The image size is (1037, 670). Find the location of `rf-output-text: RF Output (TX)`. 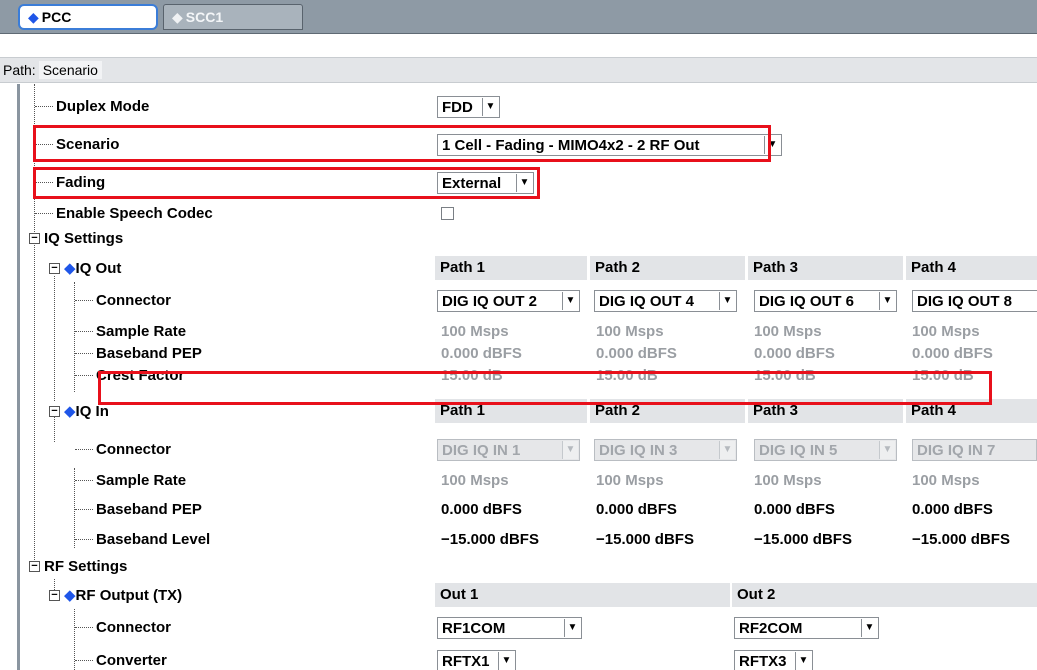

rf-output-text: RF Output (TX) is located at coordinates (129, 595).